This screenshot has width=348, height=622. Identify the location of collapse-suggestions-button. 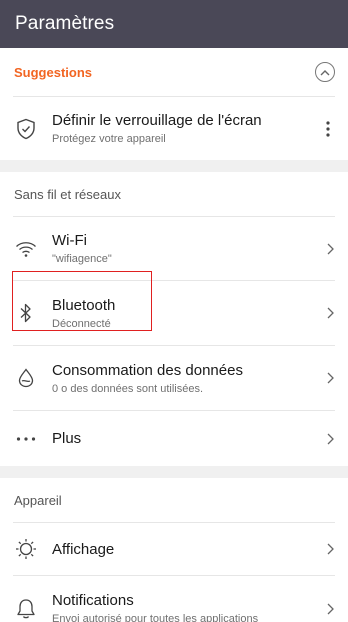
(325, 72).